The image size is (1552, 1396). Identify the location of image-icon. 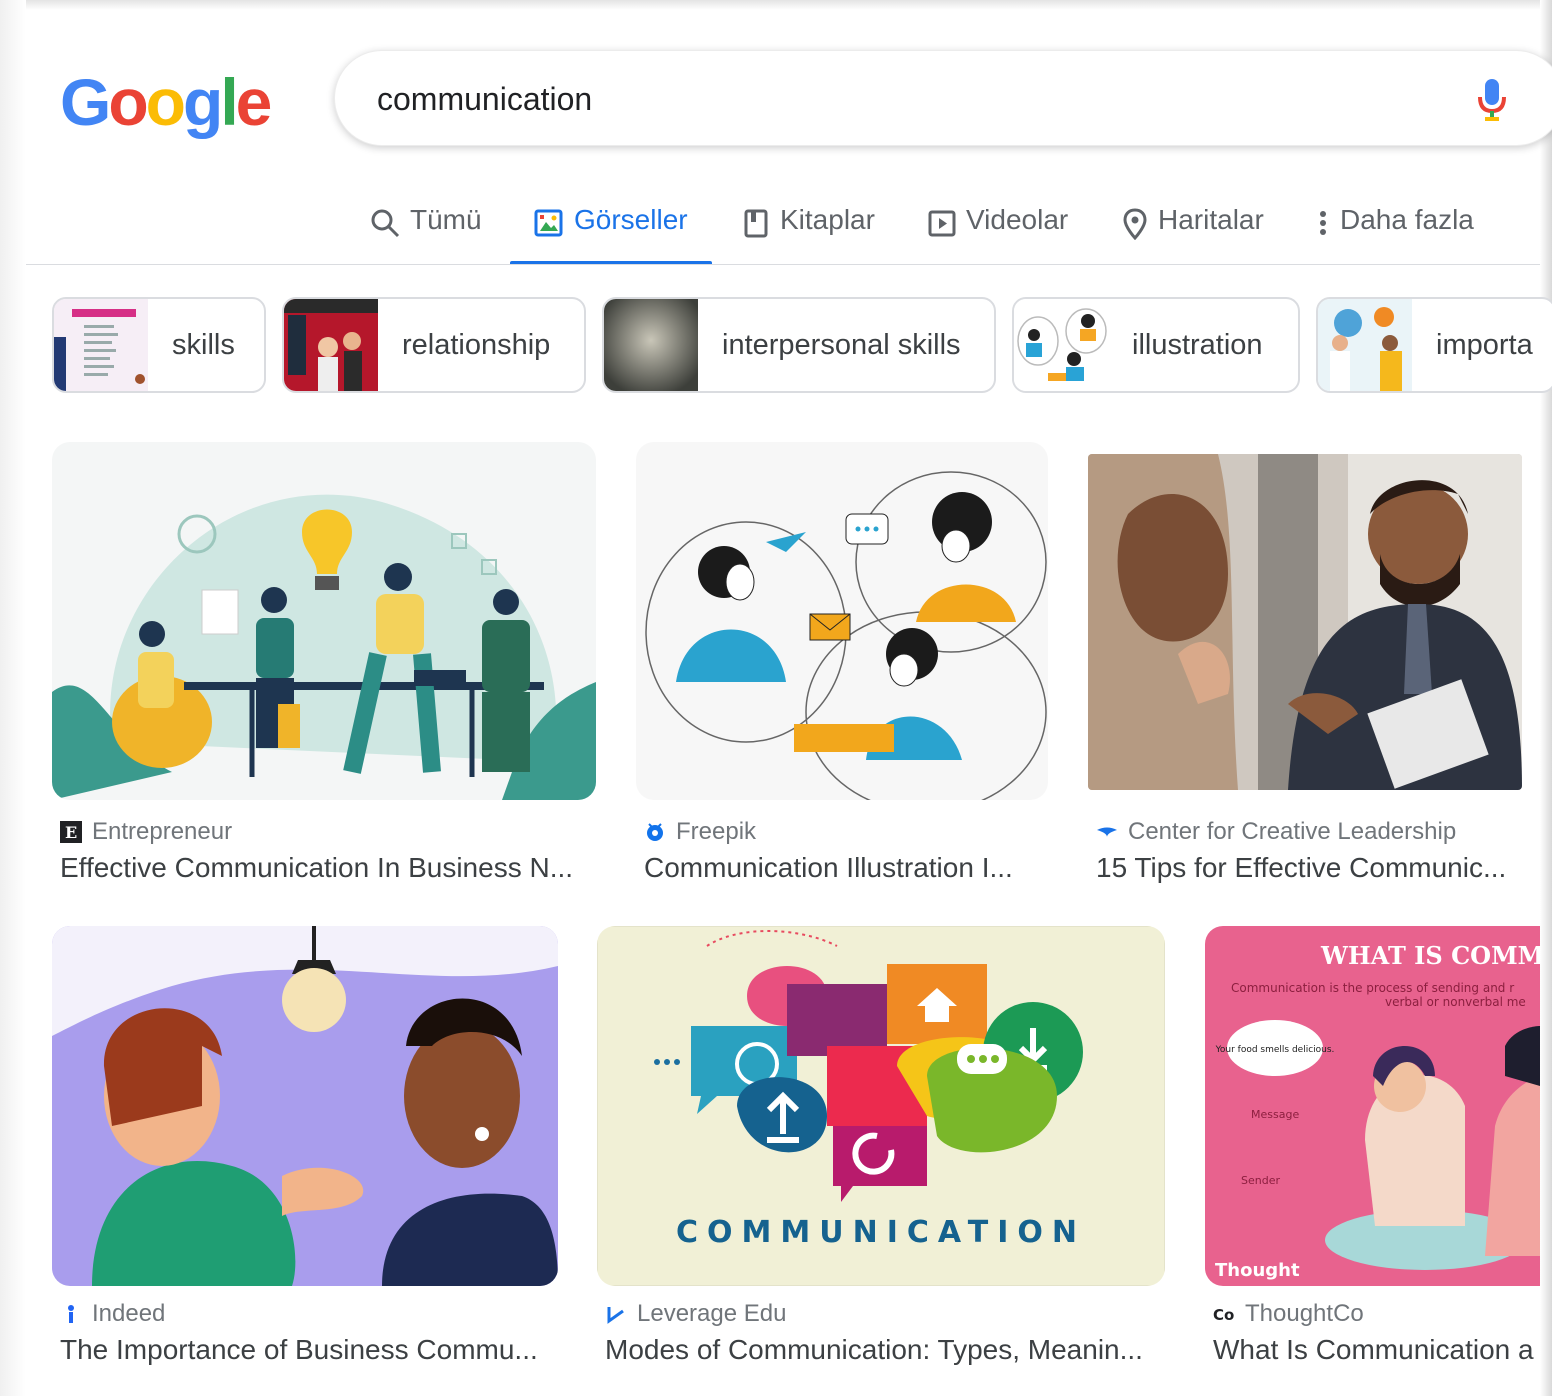
(548, 223).